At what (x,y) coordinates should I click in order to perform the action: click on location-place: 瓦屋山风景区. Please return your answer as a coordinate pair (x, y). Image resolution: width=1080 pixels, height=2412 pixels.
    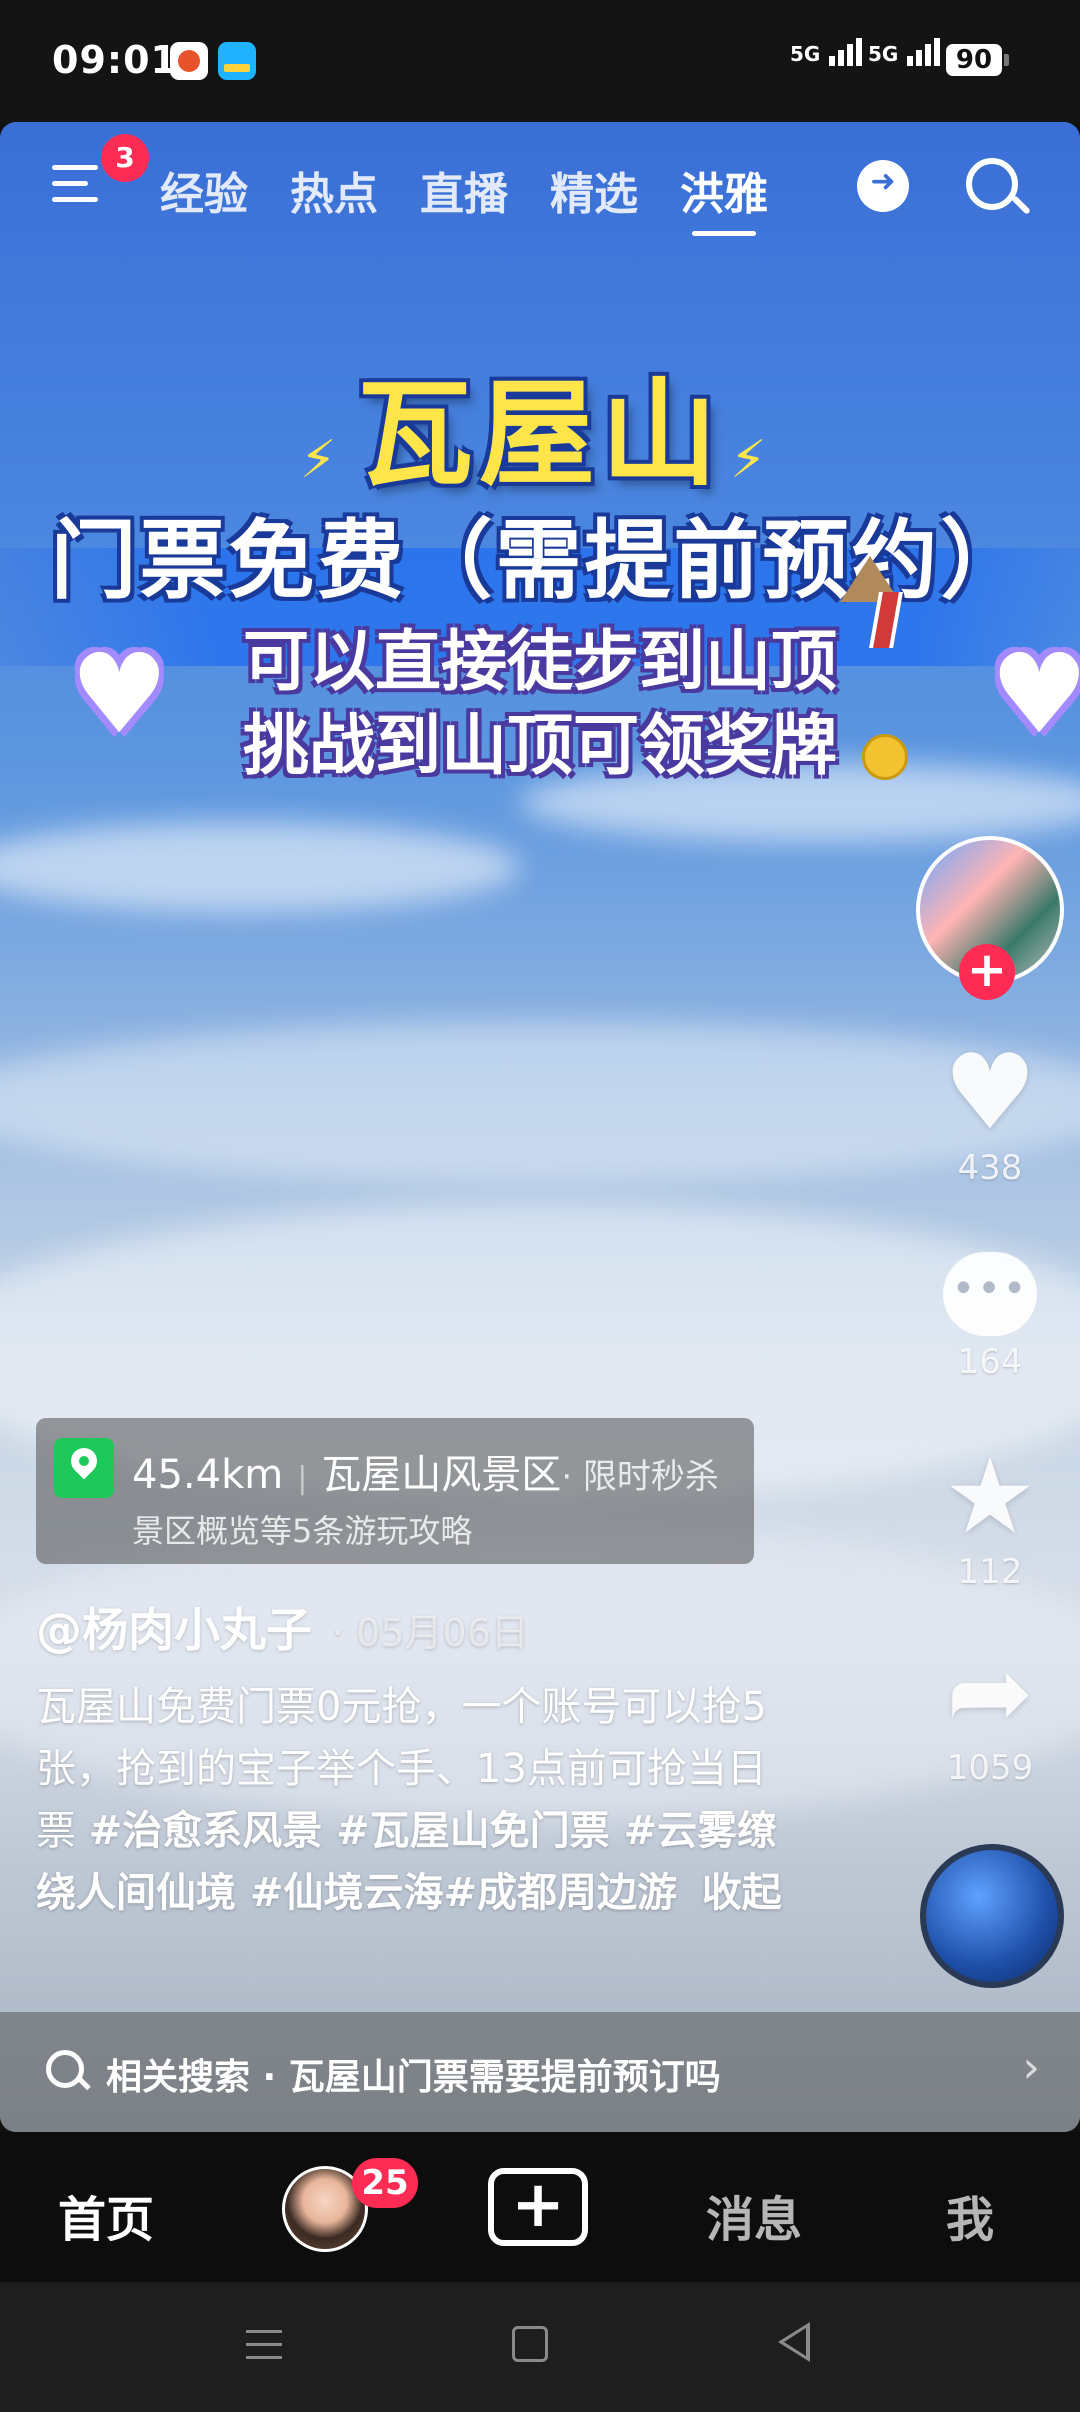
    Looking at the image, I should click on (441, 1475).